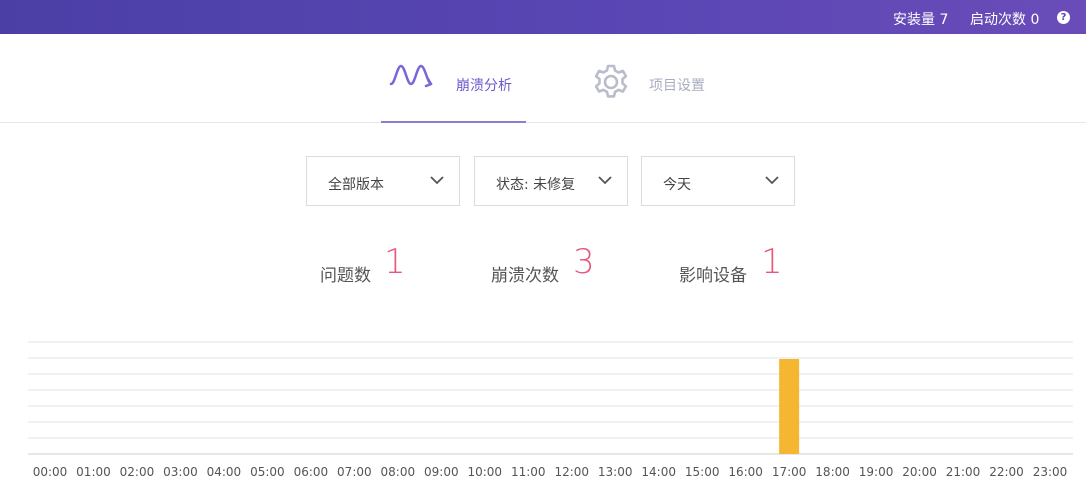 The height and width of the screenshot is (485, 1086). Describe the element at coordinates (832, 472) in the screenshot. I see `x-tick-label: 18:00` at that location.